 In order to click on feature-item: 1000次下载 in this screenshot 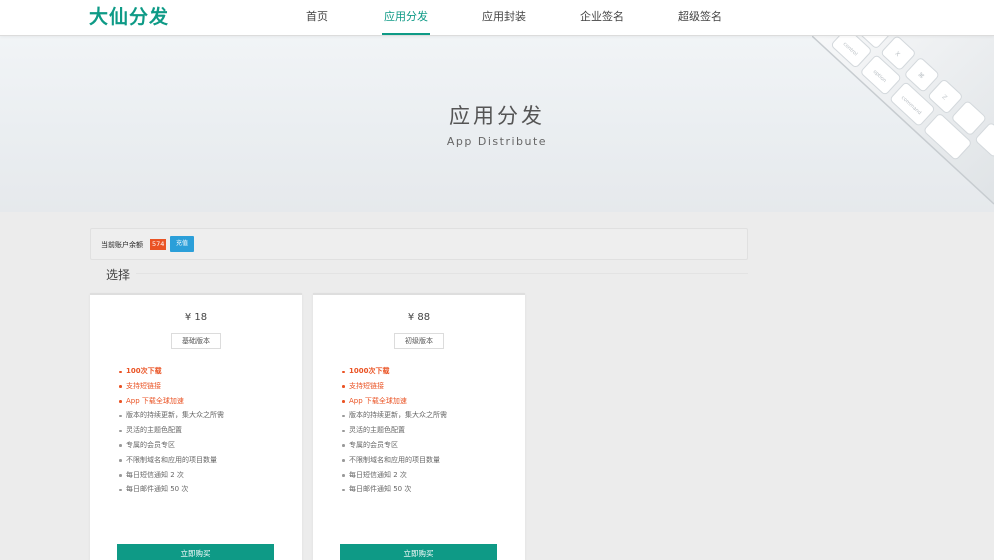, I will do `click(394, 371)`.